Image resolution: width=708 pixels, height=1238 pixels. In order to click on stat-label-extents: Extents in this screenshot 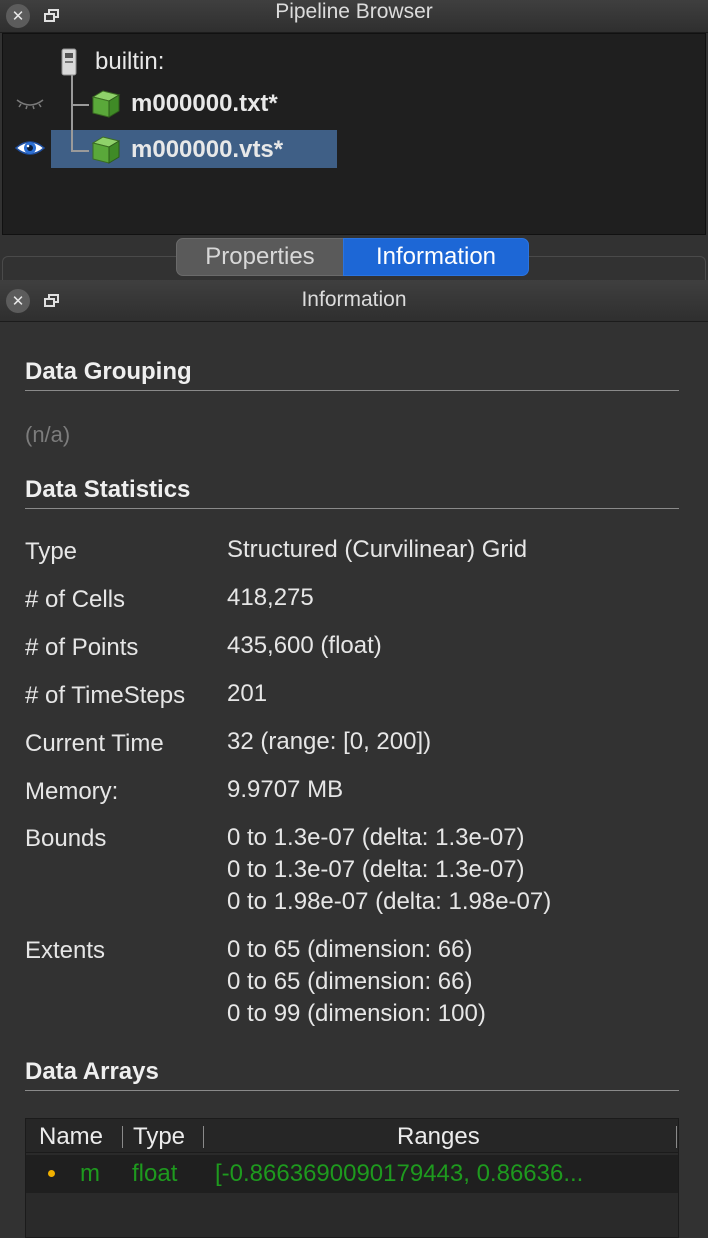, I will do `click(65, 950)`.